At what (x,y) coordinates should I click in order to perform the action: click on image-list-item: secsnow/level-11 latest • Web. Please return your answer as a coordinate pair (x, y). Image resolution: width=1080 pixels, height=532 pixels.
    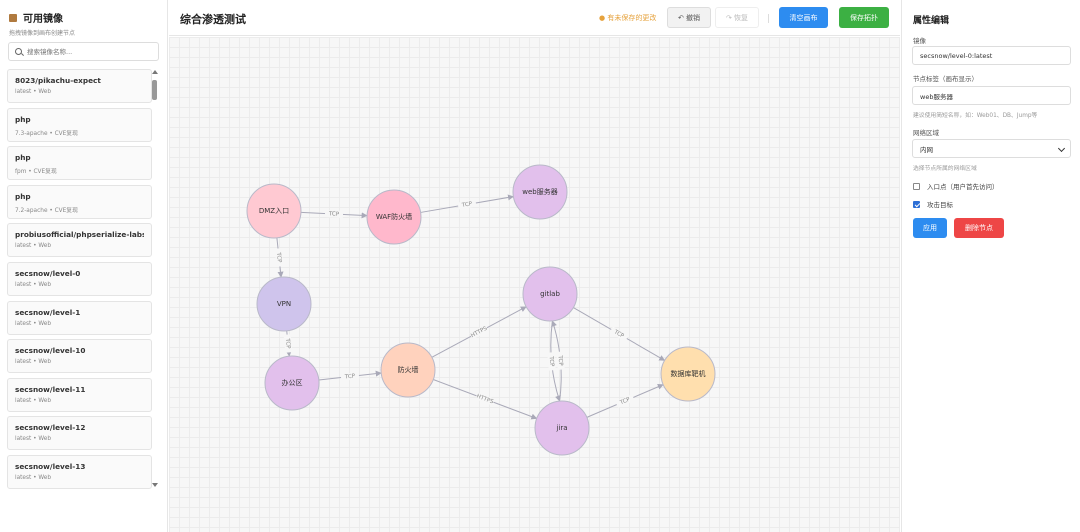
    Looking at the image, I should click on (79, 394).